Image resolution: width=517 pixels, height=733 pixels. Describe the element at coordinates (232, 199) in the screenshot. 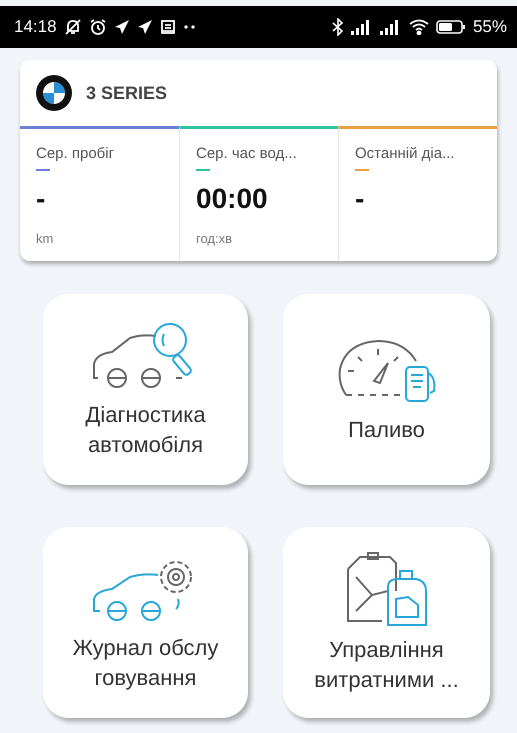

I see `stat-value: 00:00` at that location.